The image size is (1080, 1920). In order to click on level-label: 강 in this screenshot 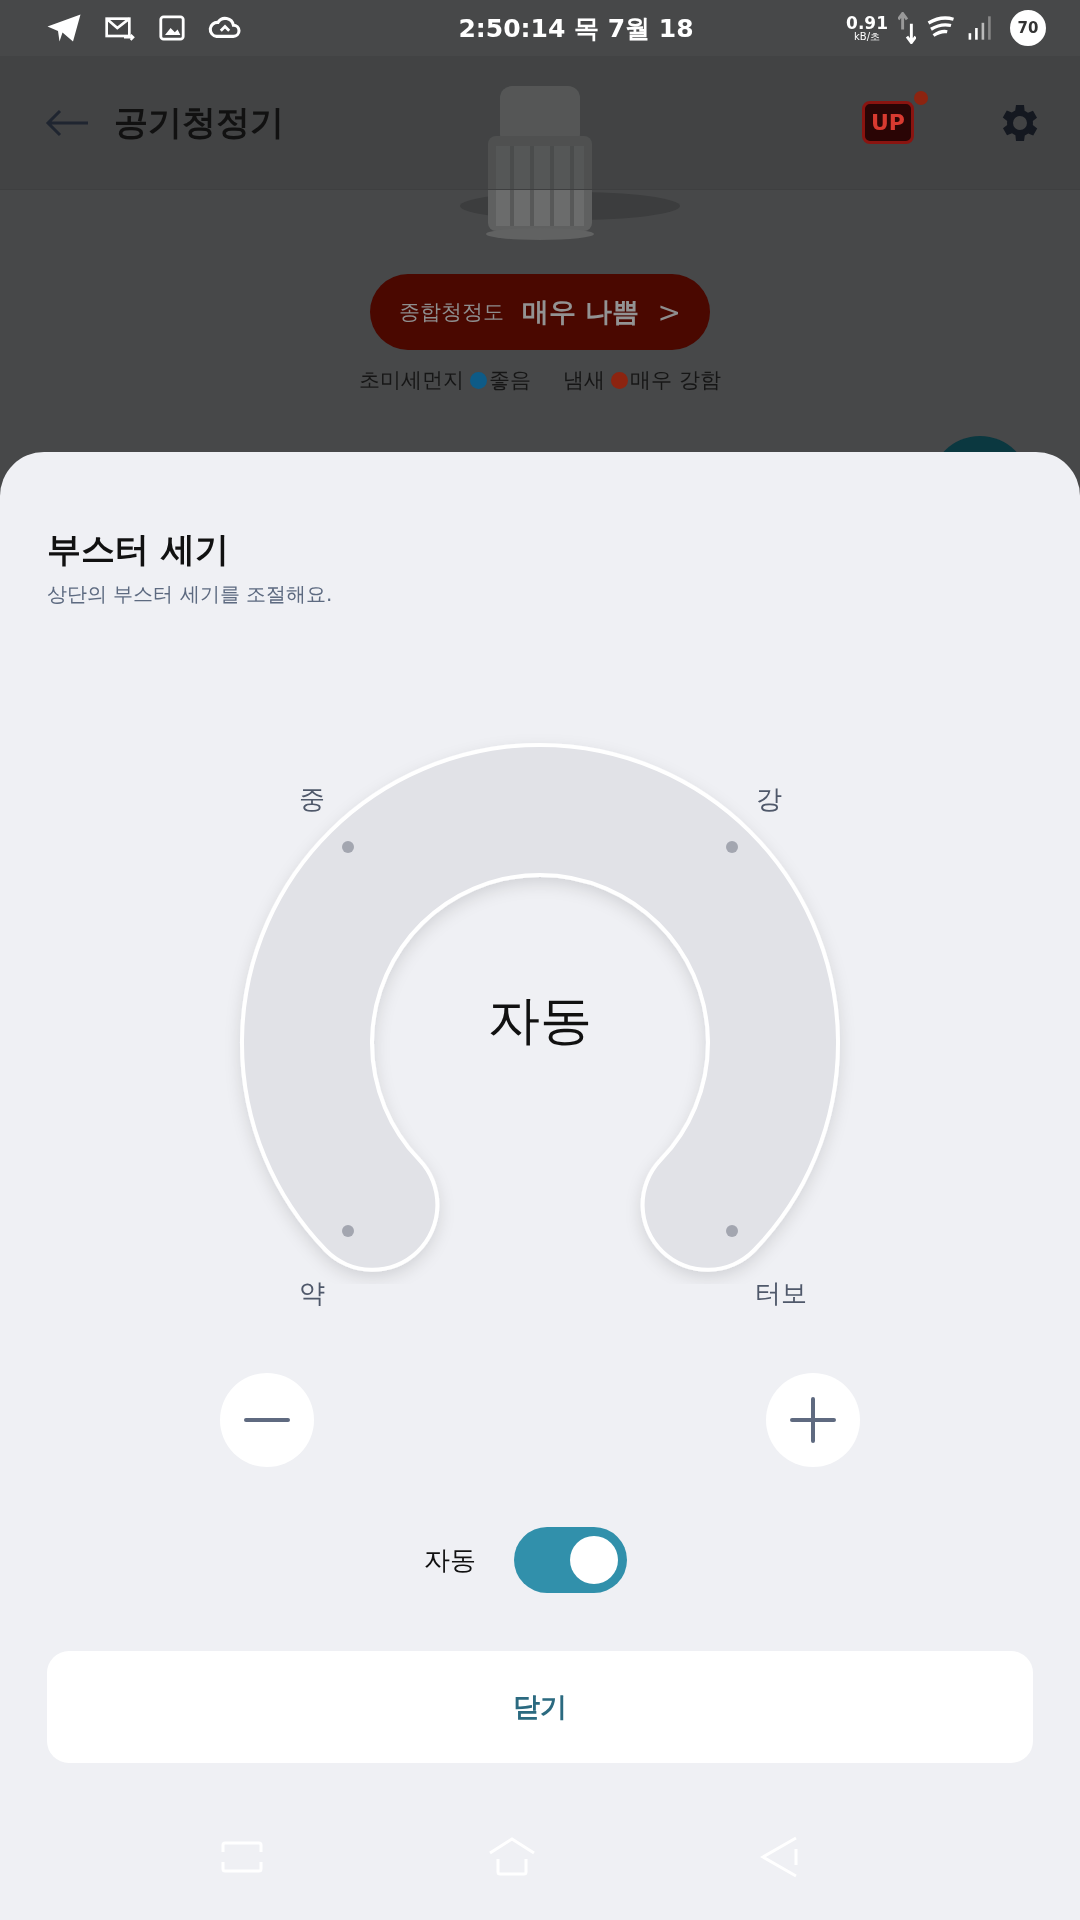, I will do `click(769, 799)`.